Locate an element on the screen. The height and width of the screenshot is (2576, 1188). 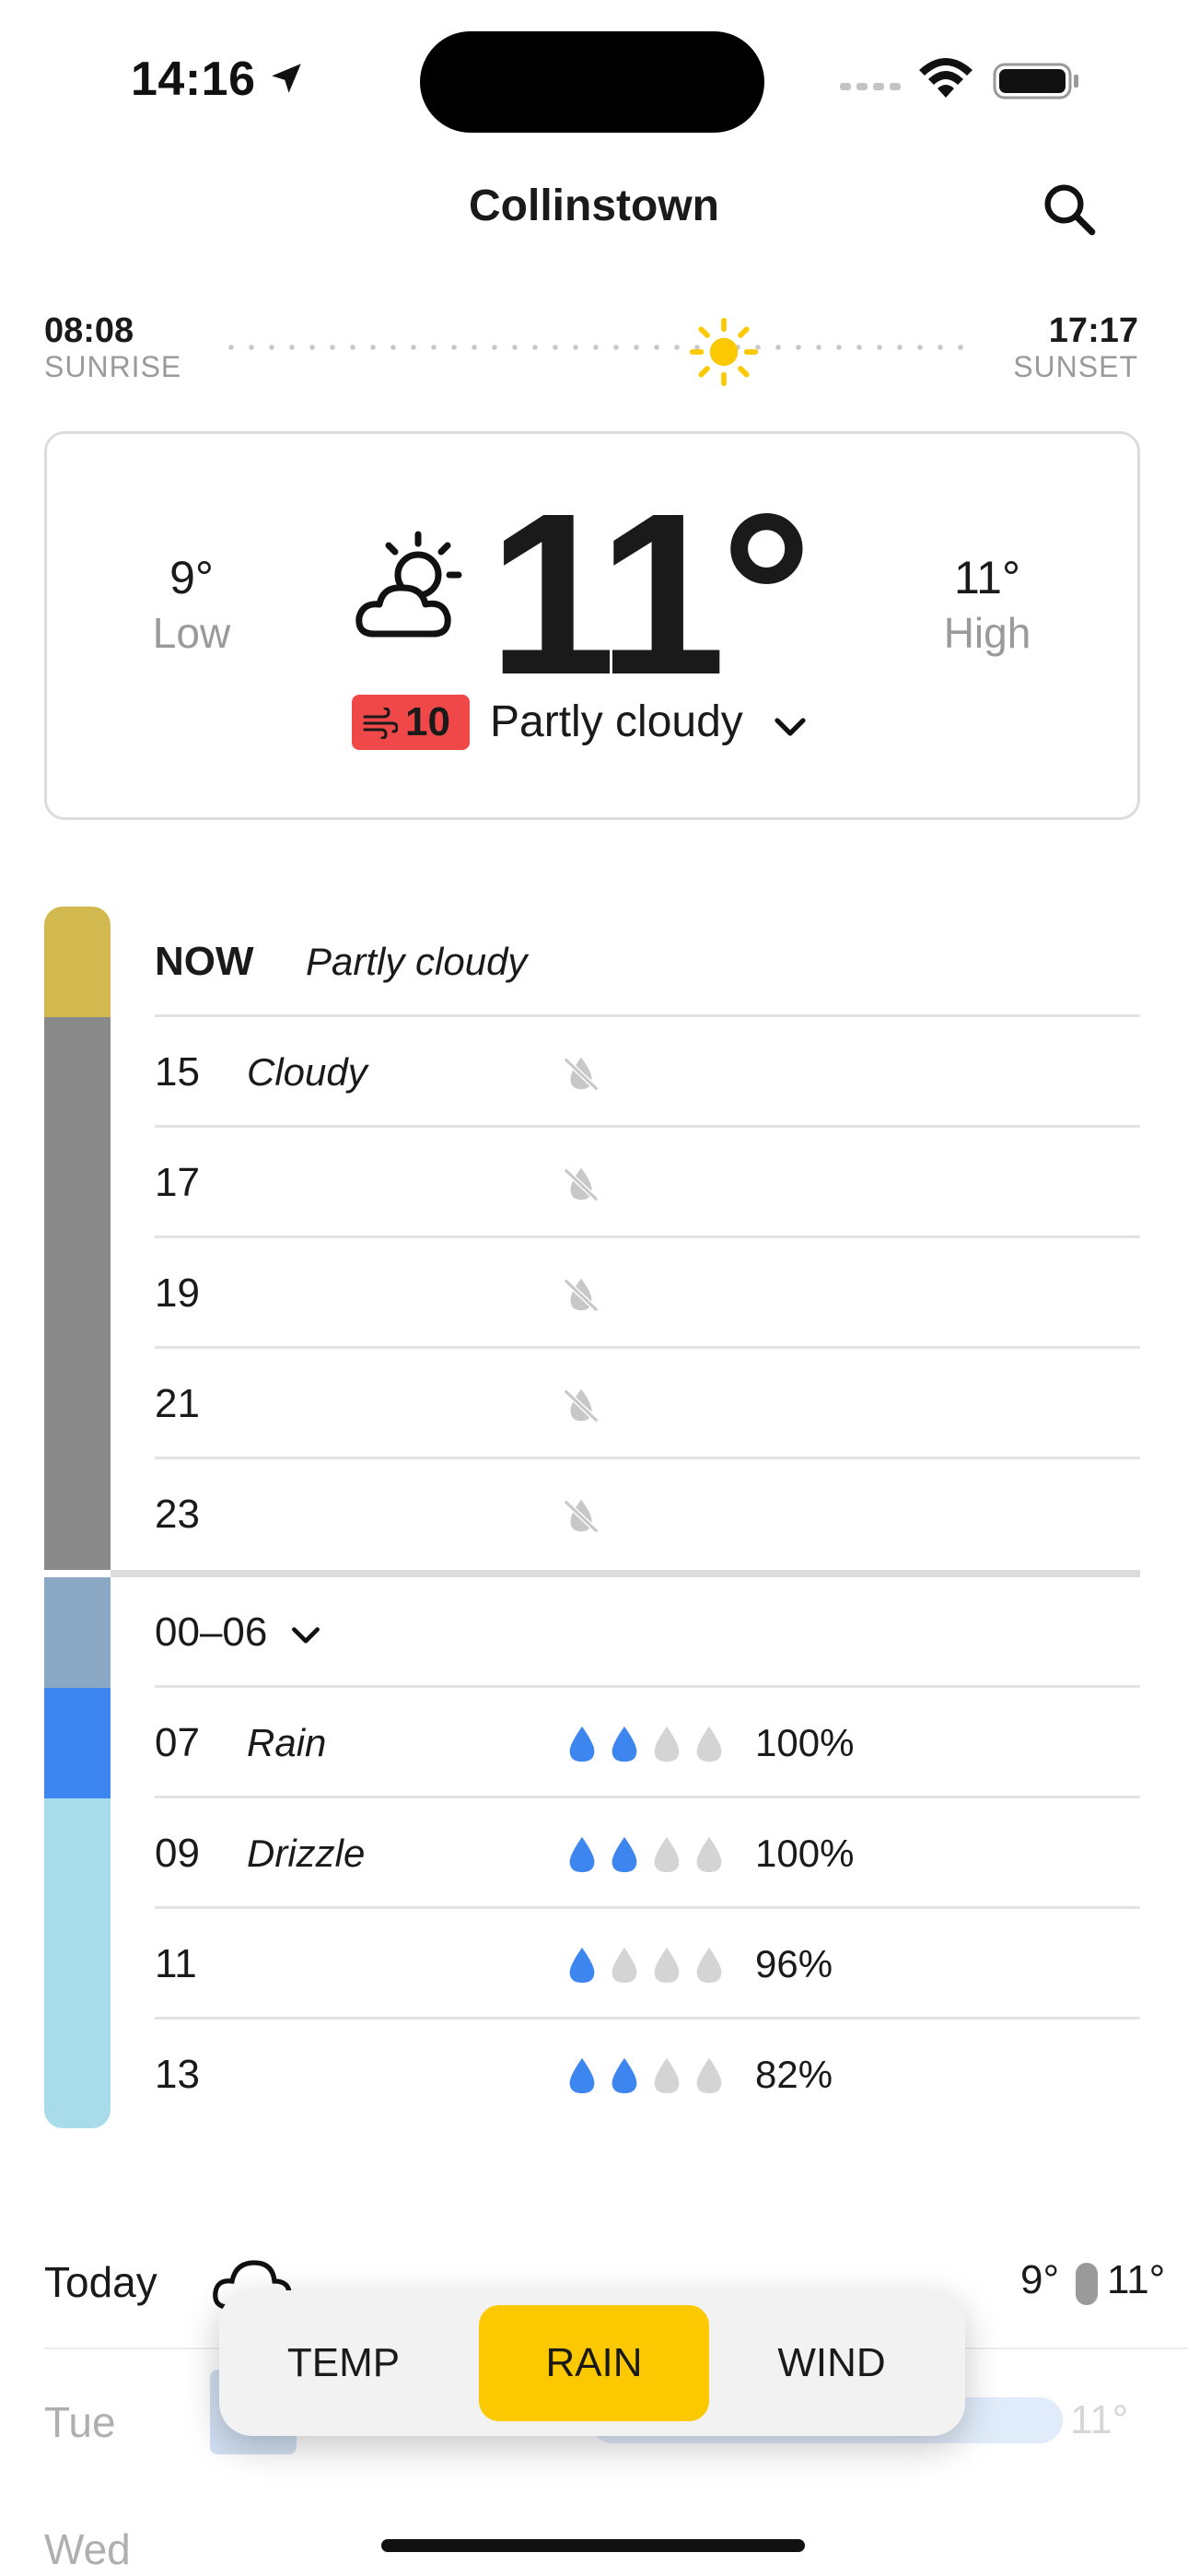
low-temp-label: Low is located at coordinates (191, 633).